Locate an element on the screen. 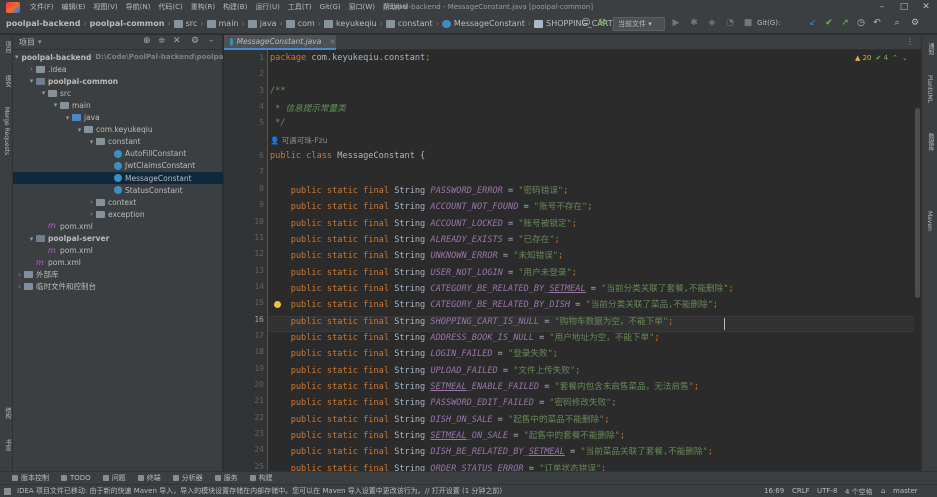  tree-item: JwtClaimsConstant is located at coordinates (118, 166).